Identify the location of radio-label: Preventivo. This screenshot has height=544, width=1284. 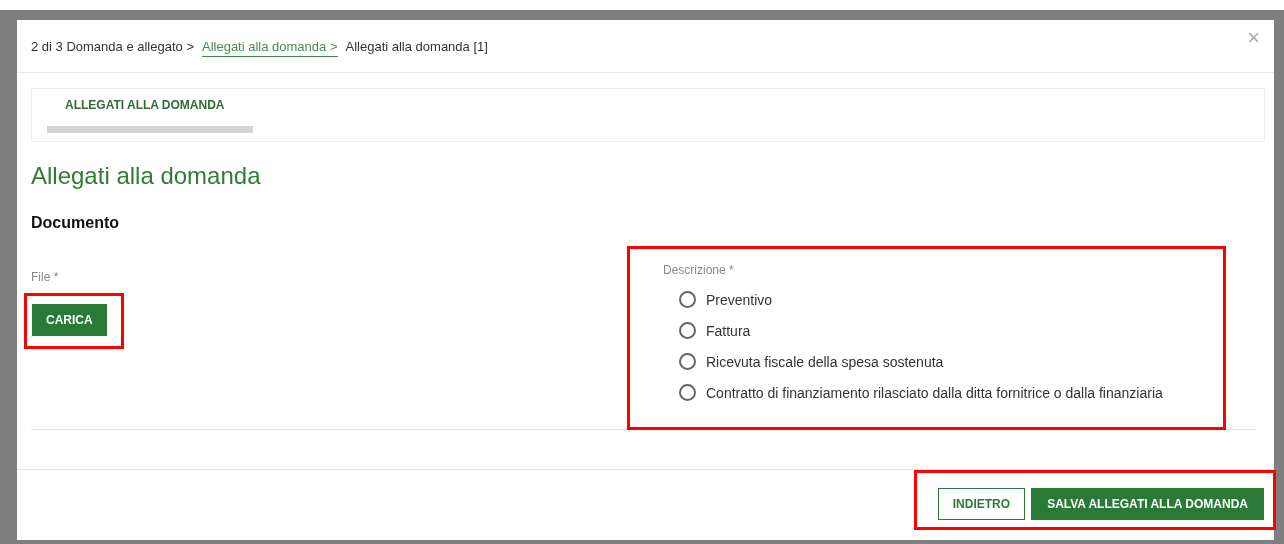
(739, 299).